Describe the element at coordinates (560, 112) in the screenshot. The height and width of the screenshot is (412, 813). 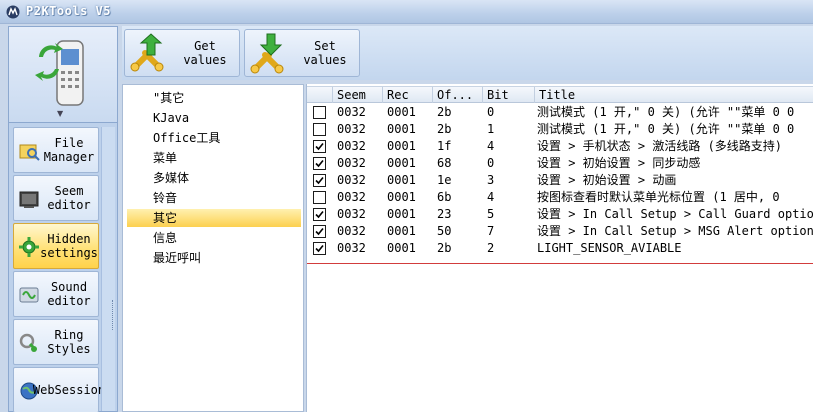
I see `table-row: 0032 0001 2b 0 测试模式 (1 开," 0 关) (允许 ""菜单 0 0` at that location.